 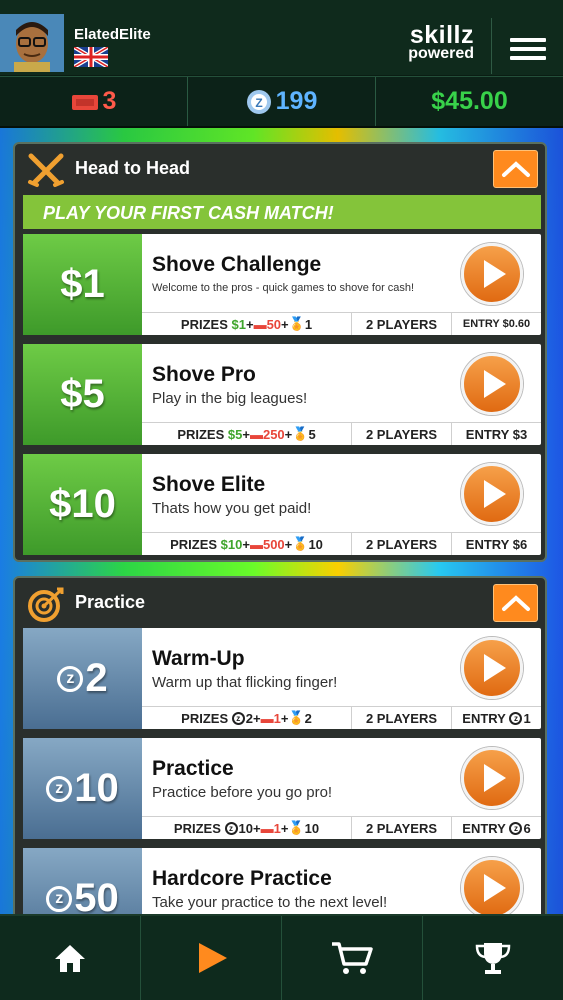 What do you see at coordinates (496, 544) in the screenshot?
I see `entry: ENTRY $6` at bounding box center [496, 544].